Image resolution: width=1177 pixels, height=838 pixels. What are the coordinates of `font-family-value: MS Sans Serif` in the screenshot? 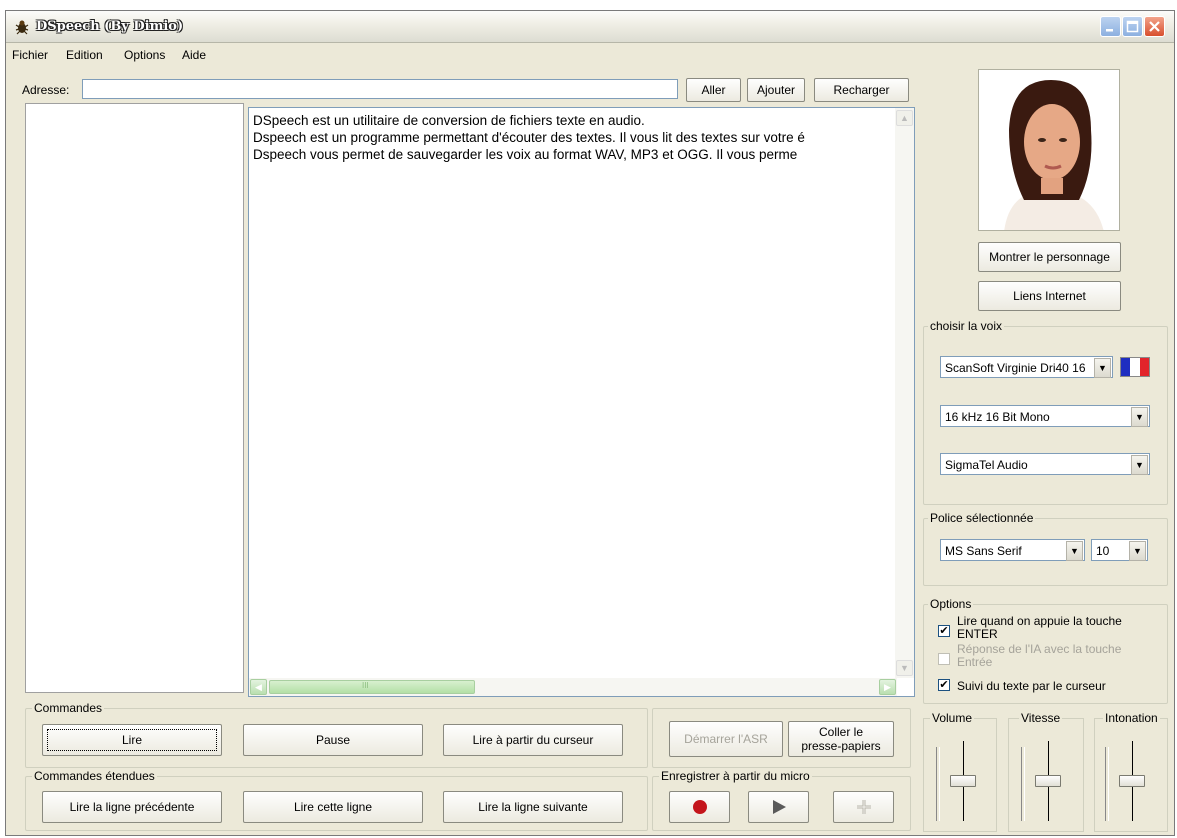 It's located at (983, 551).